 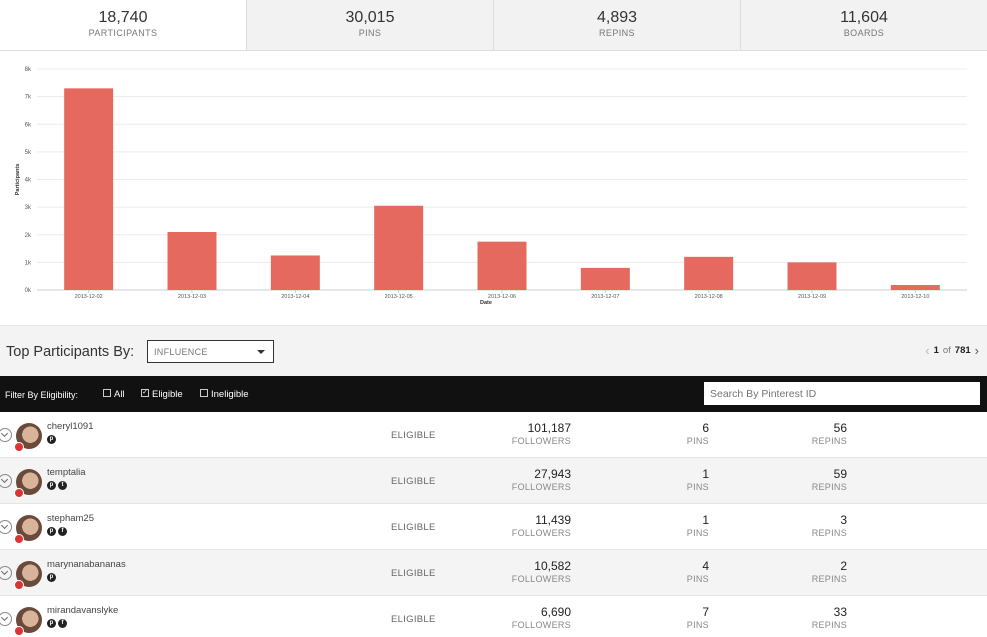 I want to click on y-tick-label: 3k, so click(x=28, y=208).